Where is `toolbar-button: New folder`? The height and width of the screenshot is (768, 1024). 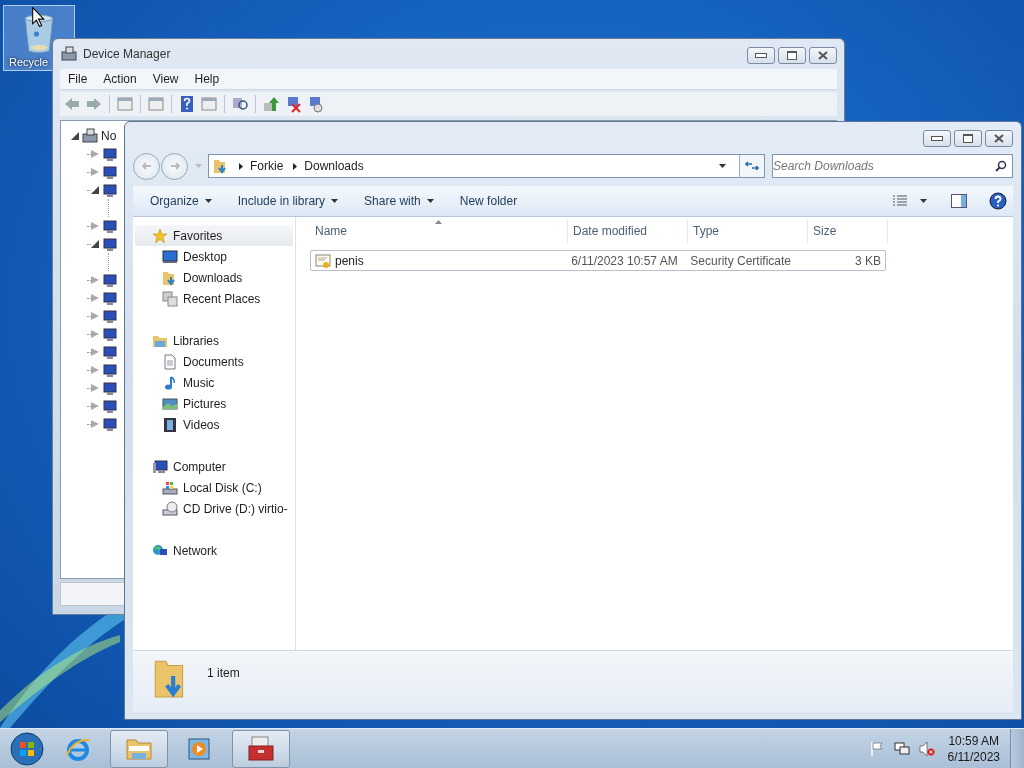 toolbar-button: New folder is located at coordinates (488, 201).